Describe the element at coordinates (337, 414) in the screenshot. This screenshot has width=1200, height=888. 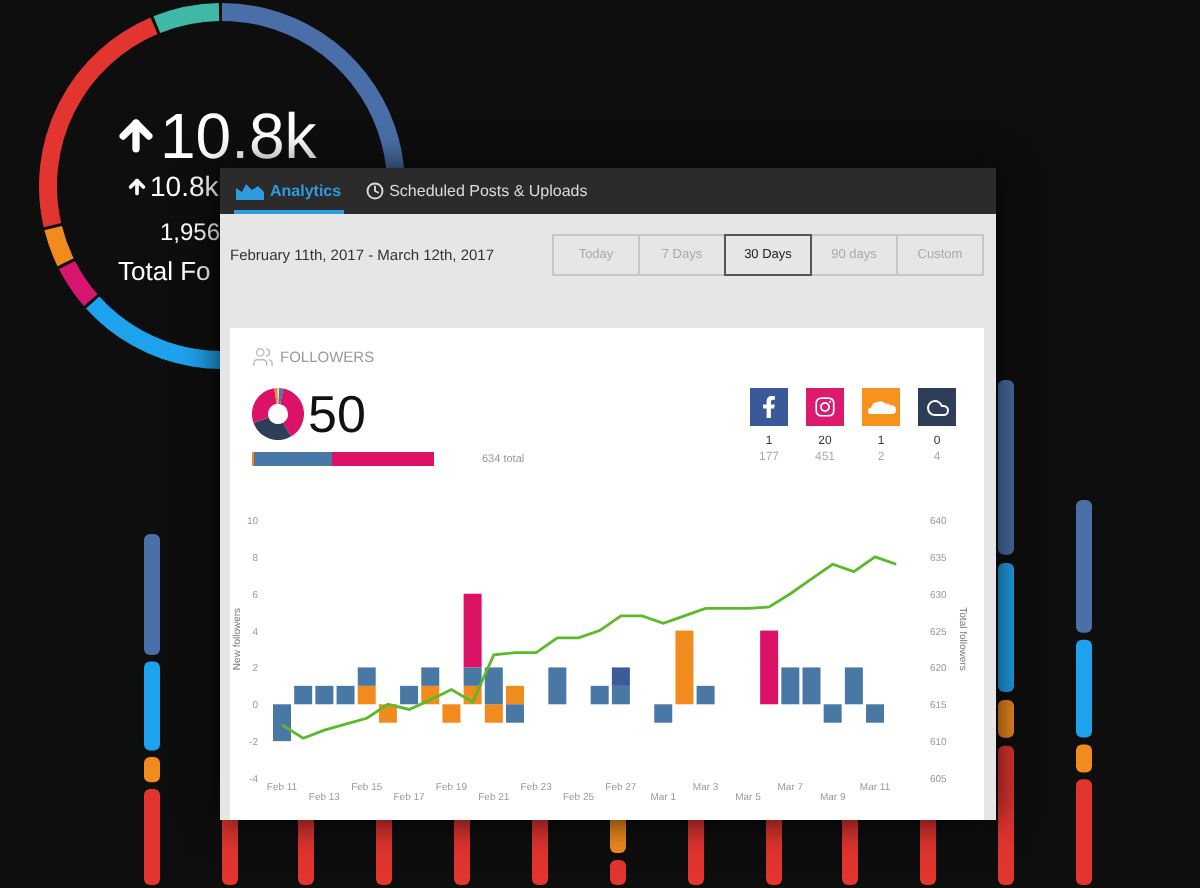
I see `follower-count: 50` at that location.